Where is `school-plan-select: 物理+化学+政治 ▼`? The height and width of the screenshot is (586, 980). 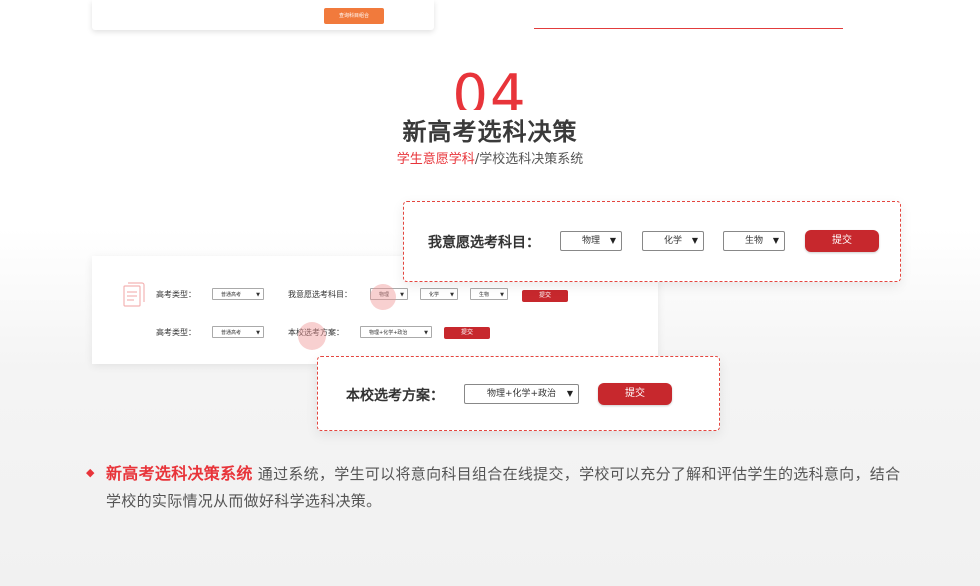
school-plan-select: 物理+化学+政治 ▼ is located at coordinates (396, 332).